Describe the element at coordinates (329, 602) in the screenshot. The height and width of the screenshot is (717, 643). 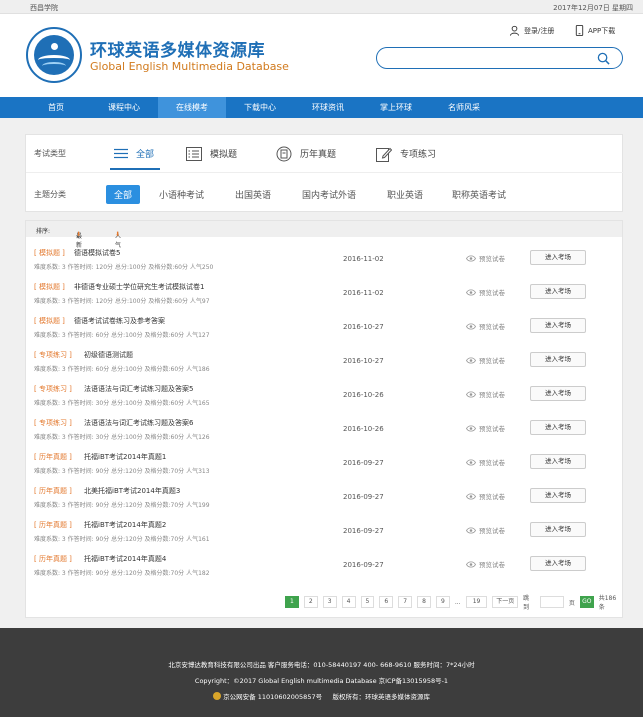
I see `page-3: 3` at that location.